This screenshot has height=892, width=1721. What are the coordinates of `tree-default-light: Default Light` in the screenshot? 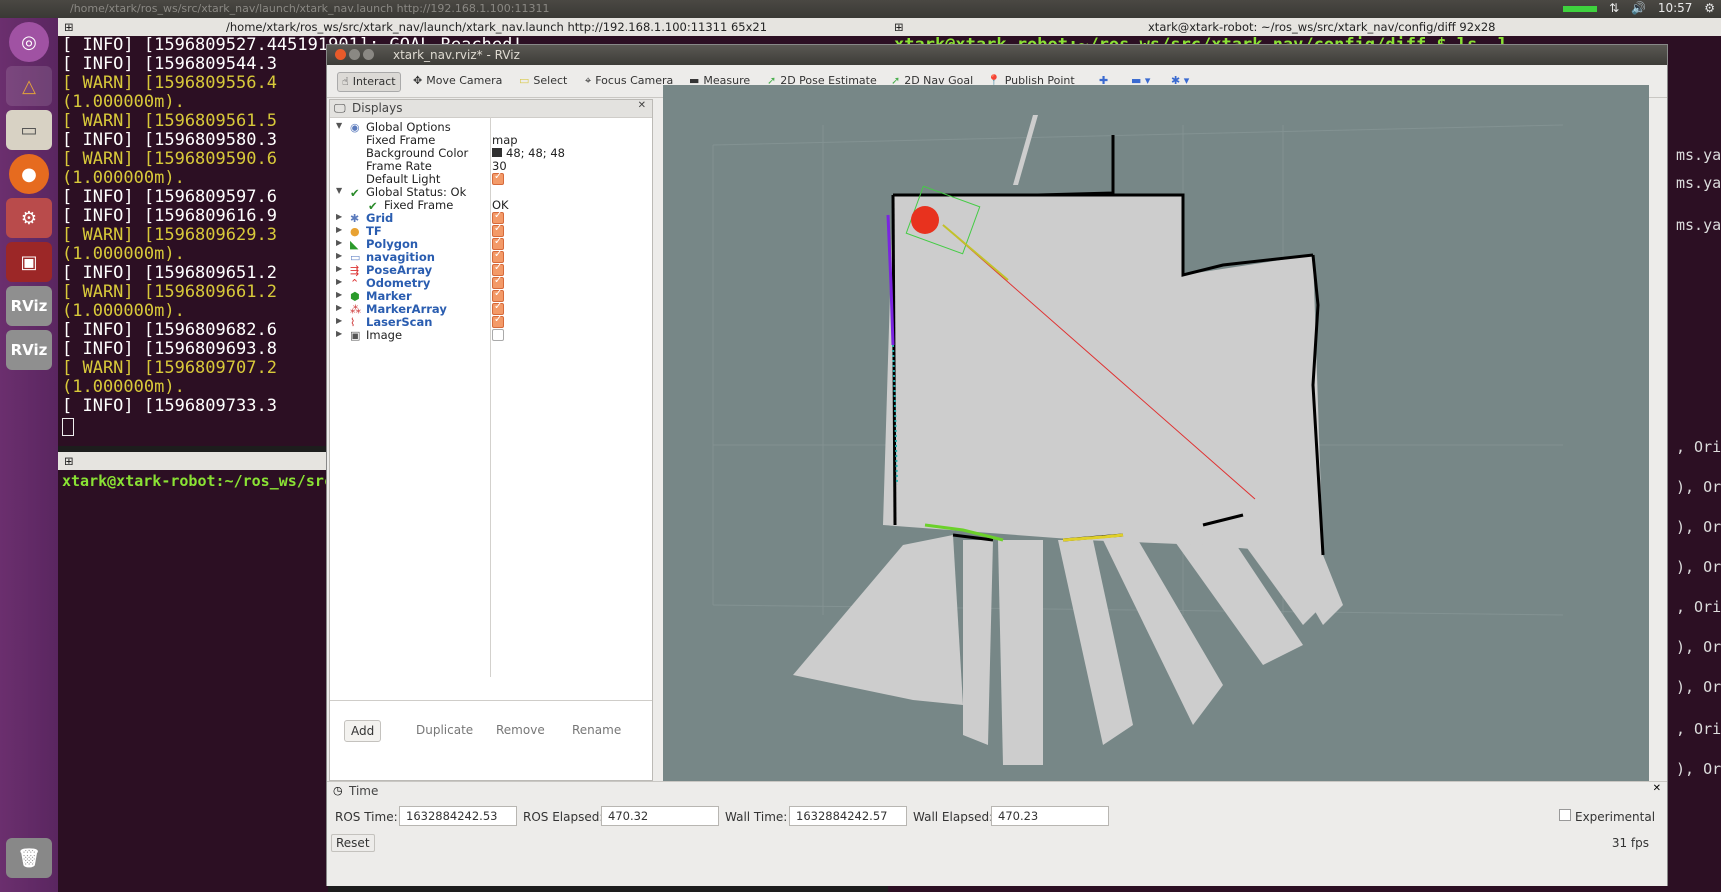 It's located at (491, 178).